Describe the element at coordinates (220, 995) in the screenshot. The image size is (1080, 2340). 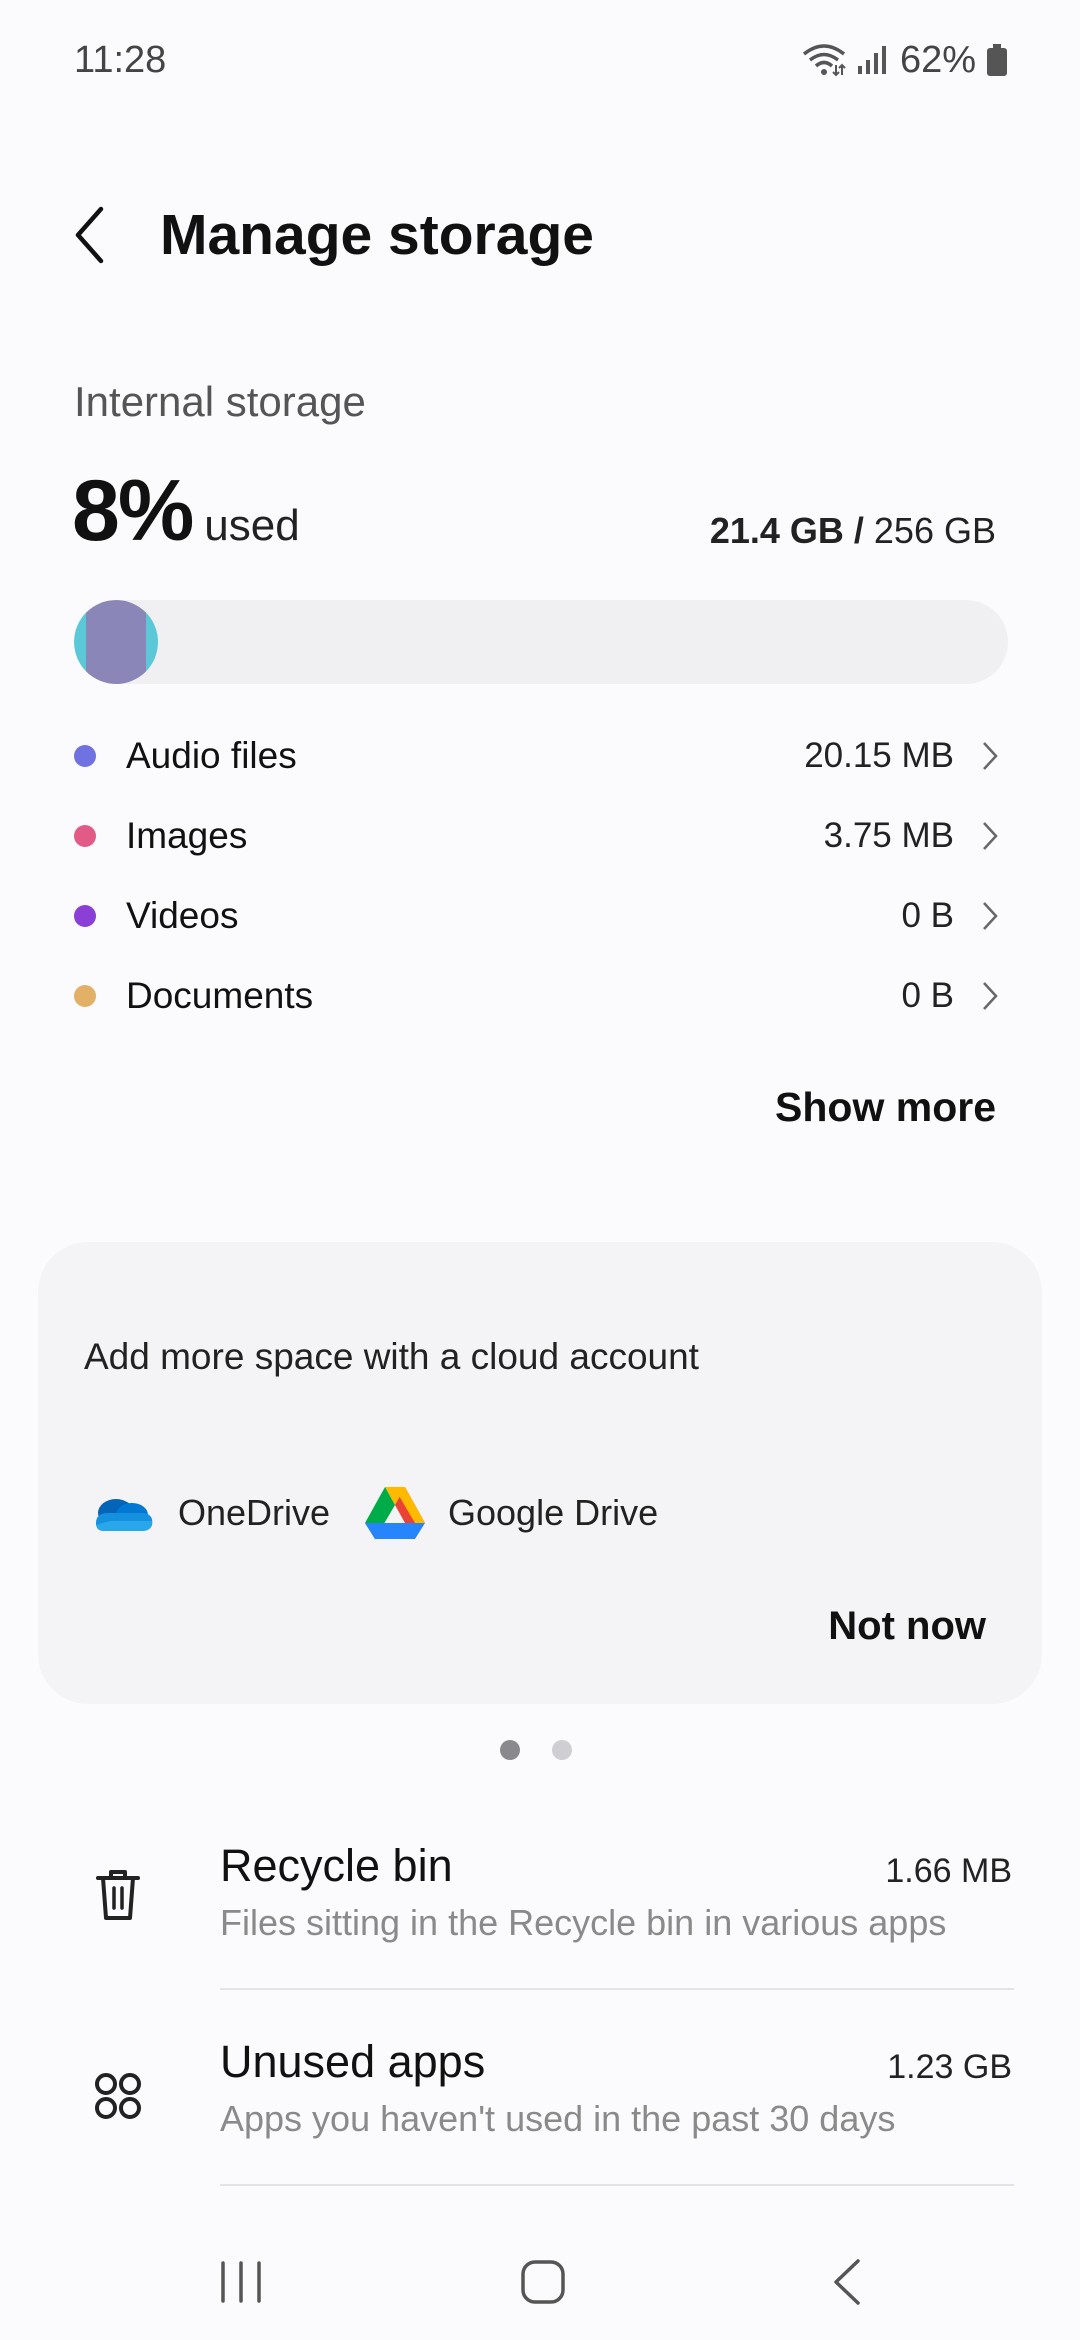
I see `category-name: Documents` at that location.